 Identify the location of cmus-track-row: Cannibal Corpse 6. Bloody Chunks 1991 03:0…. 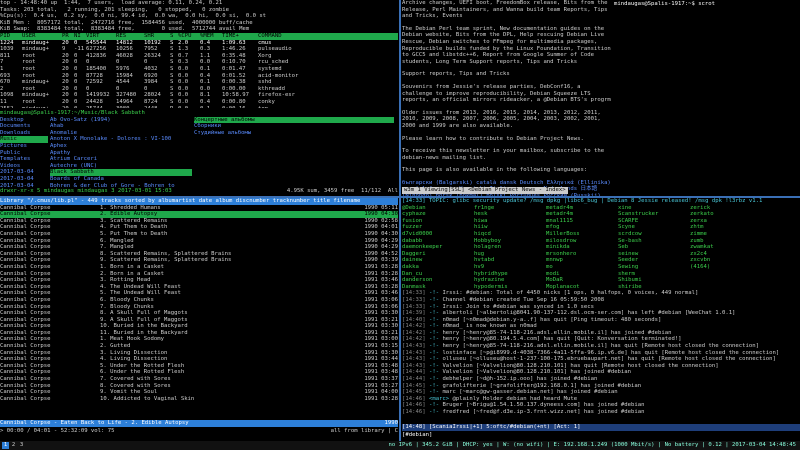
(199, 300).